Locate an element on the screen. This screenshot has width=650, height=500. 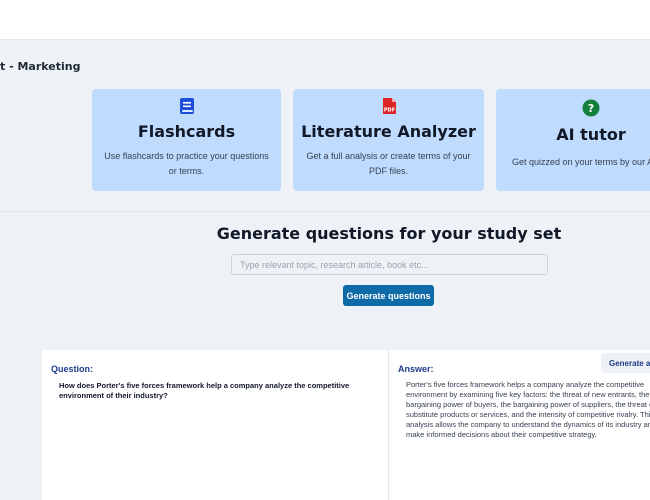
answer-label: Answer: is located at coordinates (416, 369).